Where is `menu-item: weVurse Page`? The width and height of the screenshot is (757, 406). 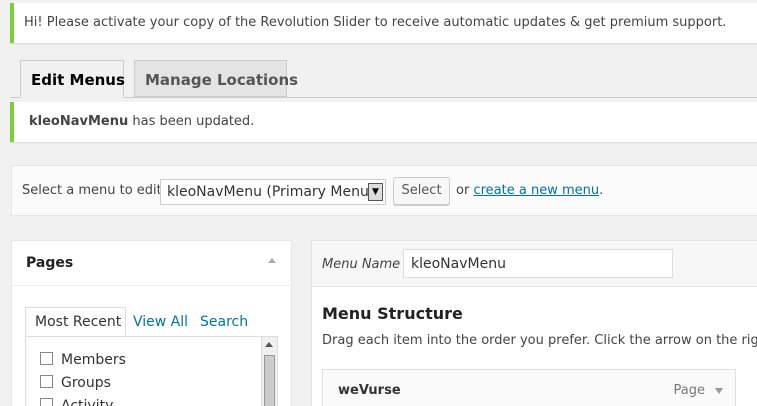 menu-item: weVurse Page is located at coordinates (529, 387).